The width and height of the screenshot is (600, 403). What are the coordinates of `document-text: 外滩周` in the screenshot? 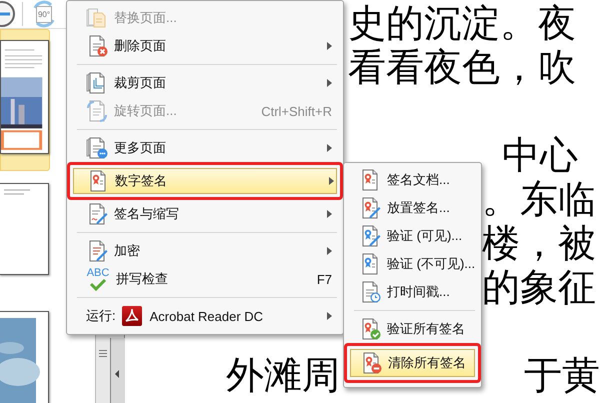 It's located at (283, 376).